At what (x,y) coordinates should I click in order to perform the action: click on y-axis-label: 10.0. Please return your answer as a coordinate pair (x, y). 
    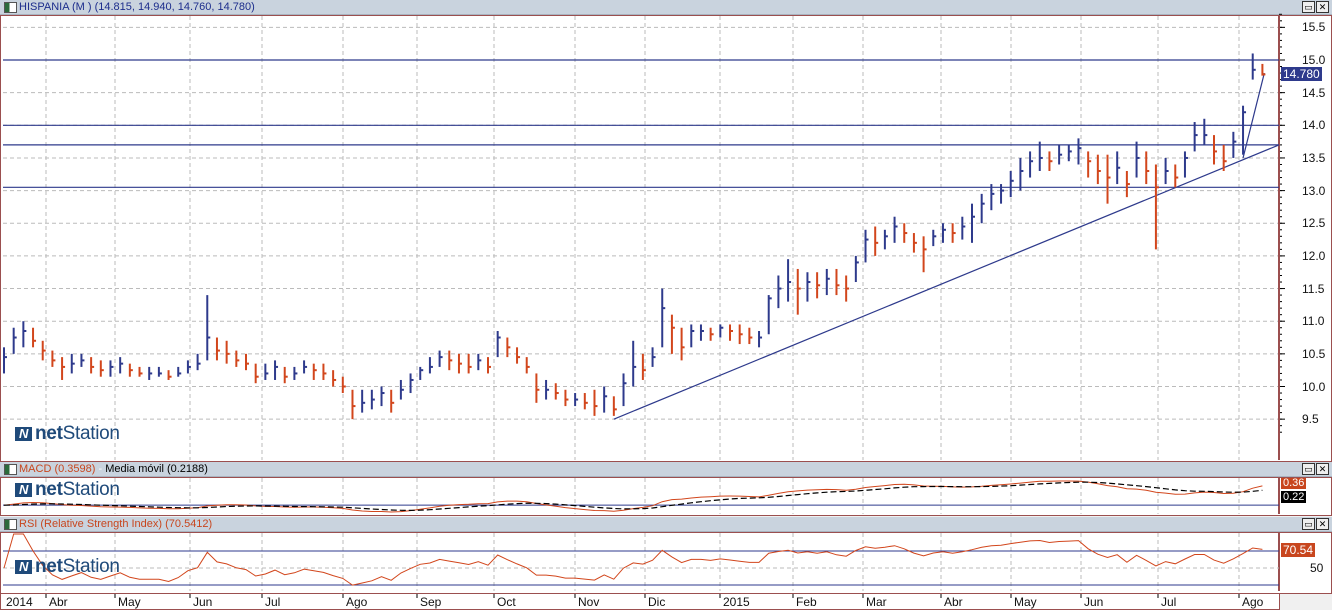
    Looking at the image, I should click on (1314, 386).